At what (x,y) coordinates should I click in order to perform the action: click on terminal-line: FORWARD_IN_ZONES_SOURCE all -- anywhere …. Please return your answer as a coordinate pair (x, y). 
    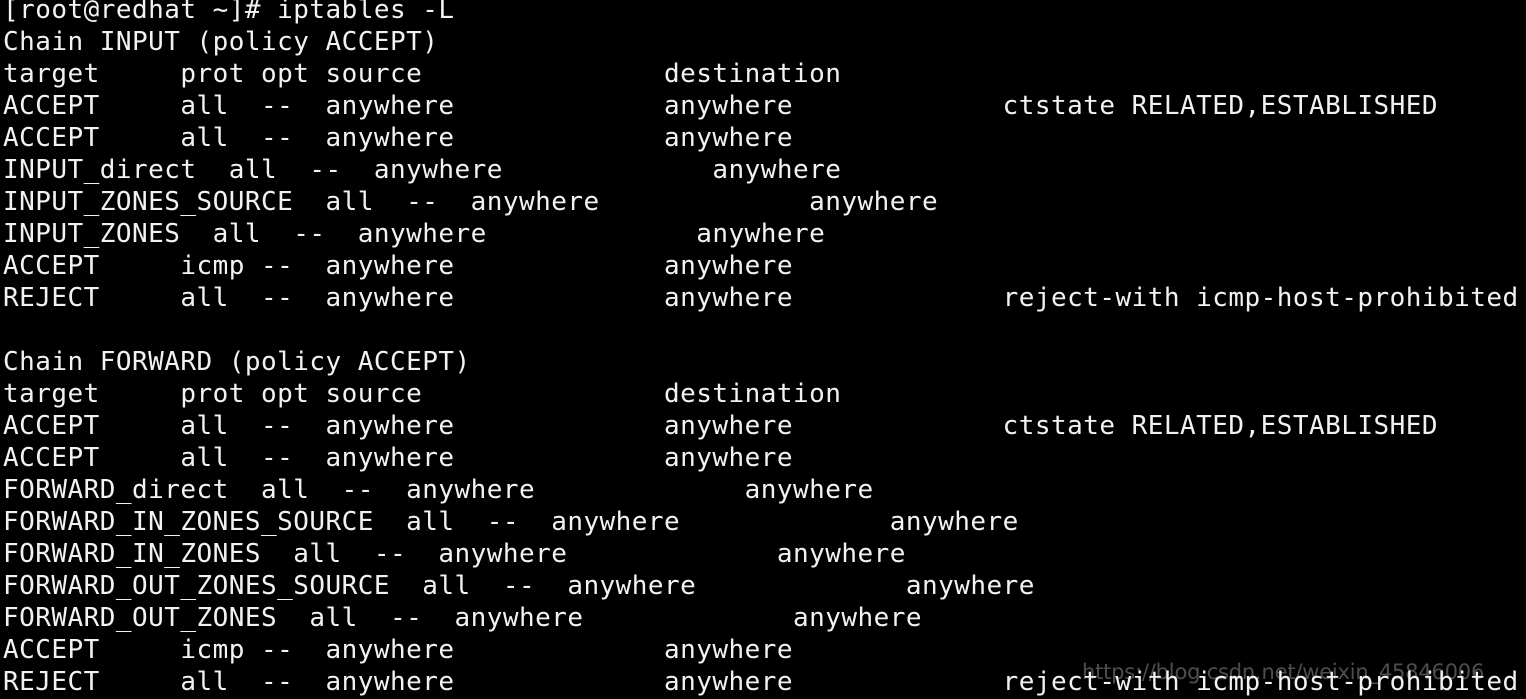
    Looking at the image, I should click on (511, 522).